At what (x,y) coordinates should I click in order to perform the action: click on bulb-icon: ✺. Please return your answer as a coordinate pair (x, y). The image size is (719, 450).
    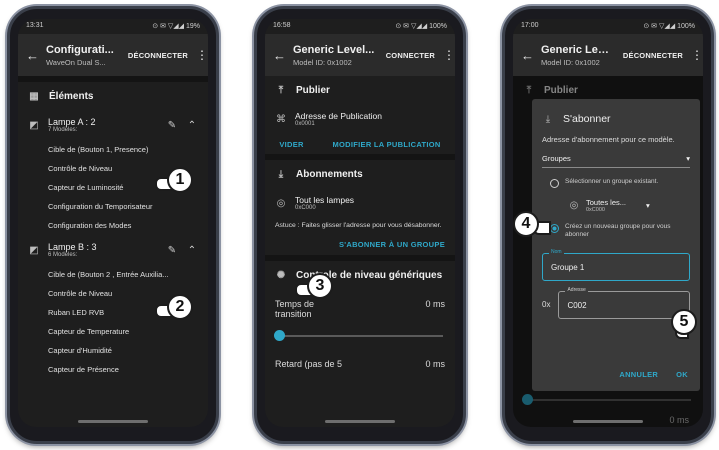
    Looking at the image, I should click on (281, 275).